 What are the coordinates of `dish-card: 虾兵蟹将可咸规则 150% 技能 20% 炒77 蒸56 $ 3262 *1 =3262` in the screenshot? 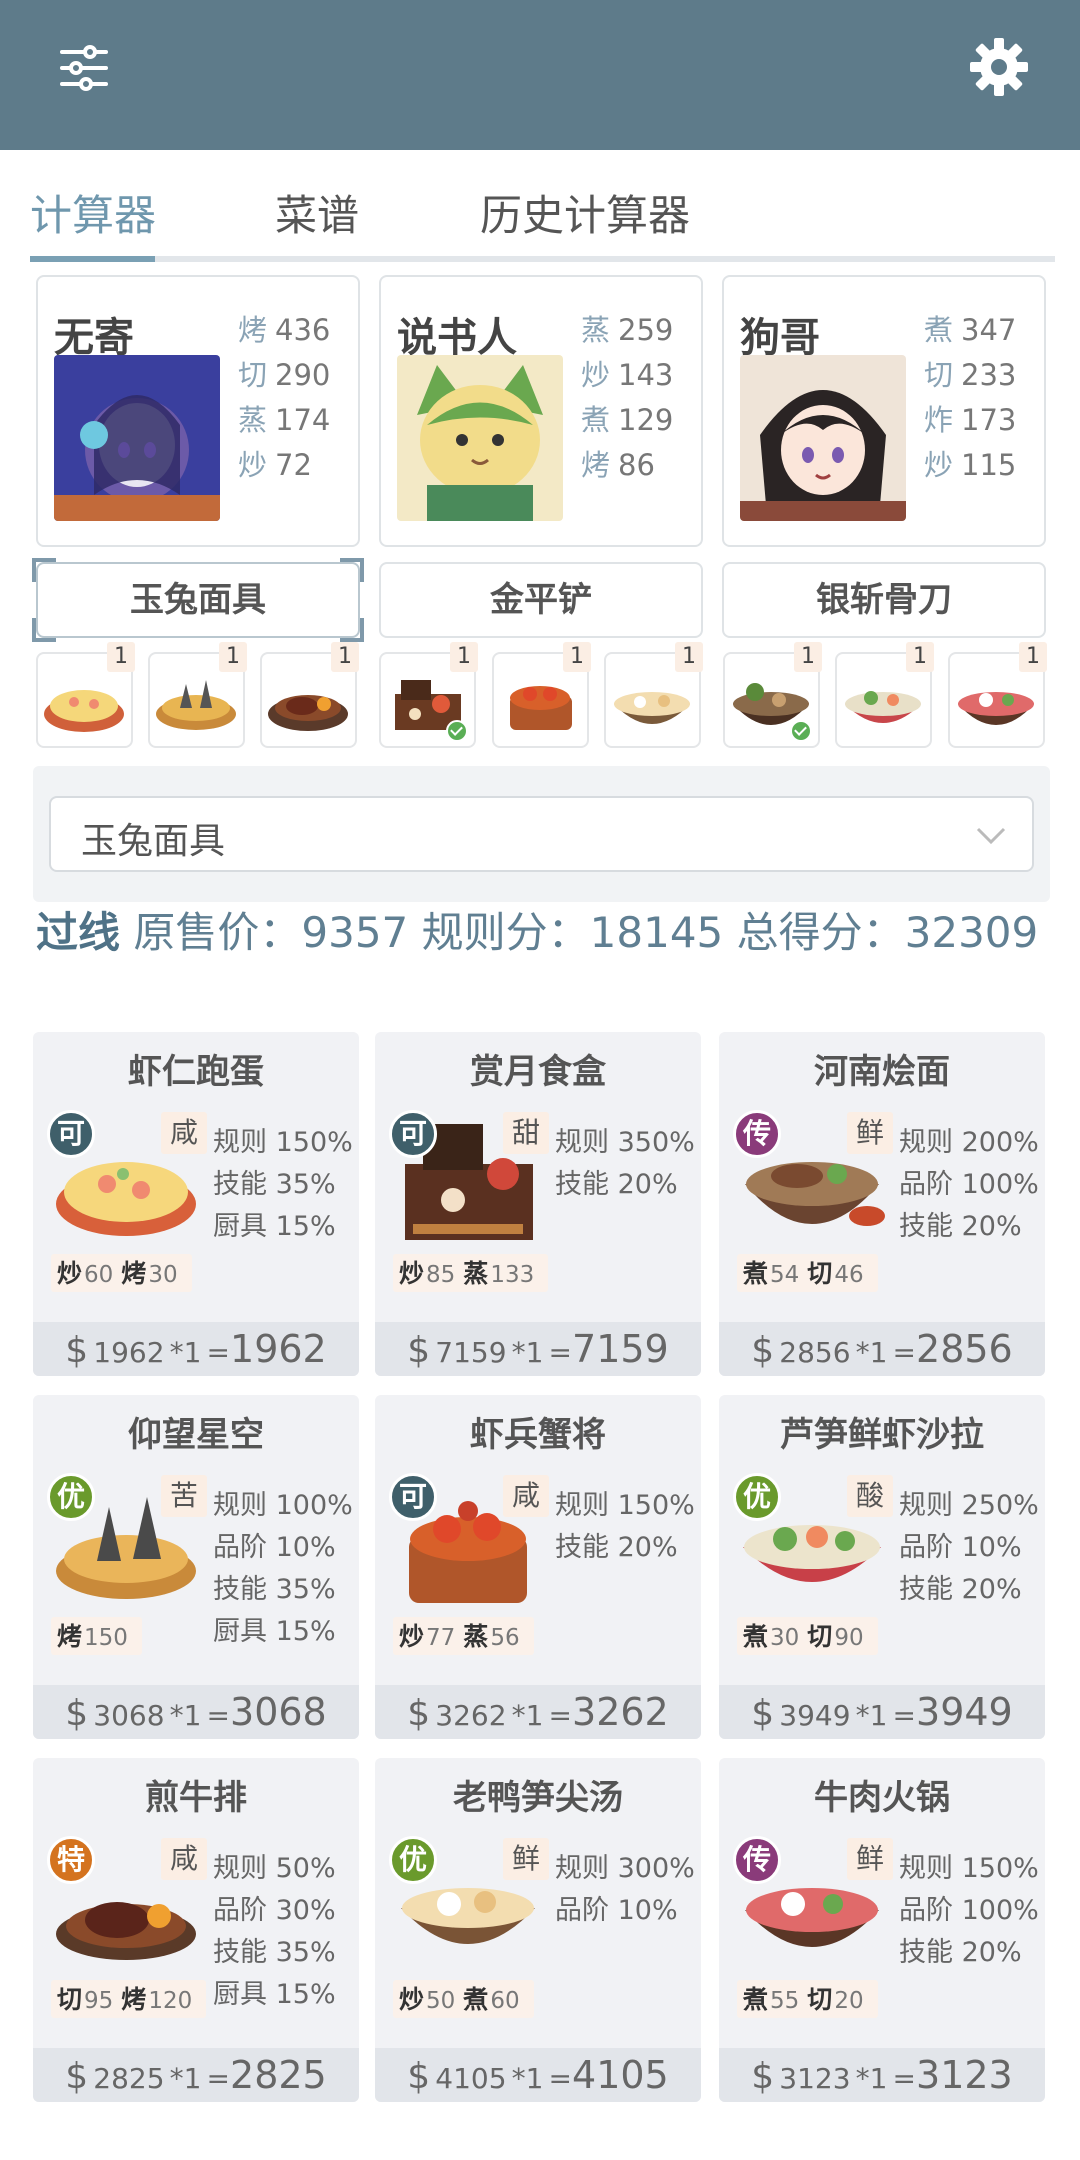 It's located at (538, 1567).